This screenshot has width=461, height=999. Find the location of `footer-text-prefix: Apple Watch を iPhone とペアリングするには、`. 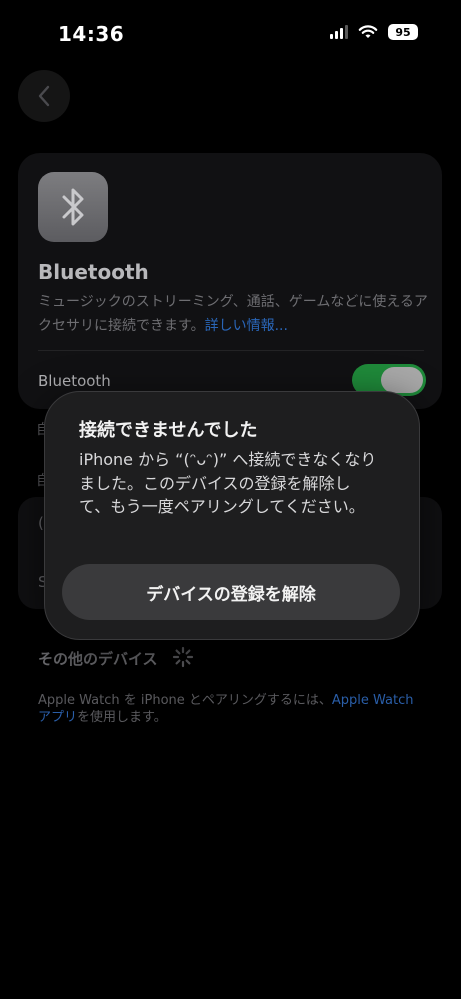

footer-text-prefix: Apple Watch を iPhone とペアリングするには、 is located at coordinates (185, 700).